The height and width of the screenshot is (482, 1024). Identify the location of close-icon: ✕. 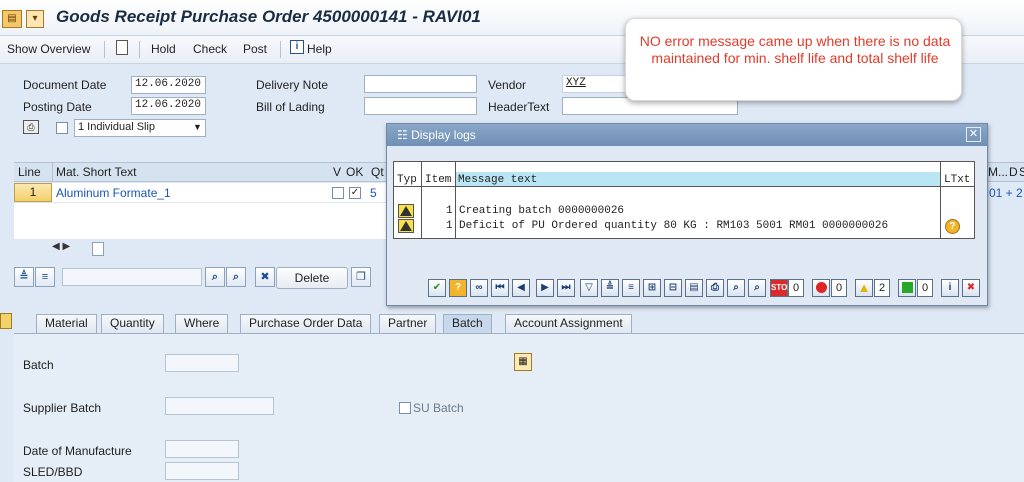
(973, 134).